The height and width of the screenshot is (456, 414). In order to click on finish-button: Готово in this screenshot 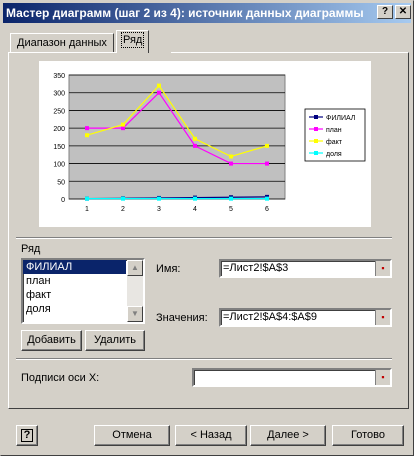, I will do `click(368, 435)`.